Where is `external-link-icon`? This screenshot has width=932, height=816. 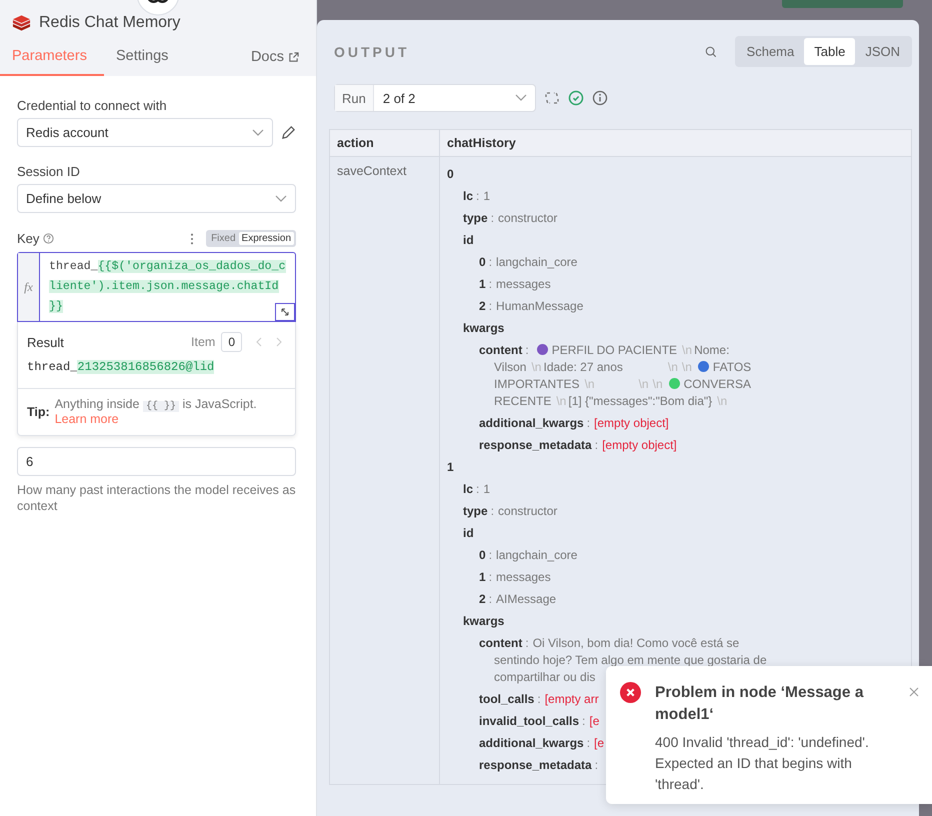
external-link-icon is located at coordinates (293, 57).